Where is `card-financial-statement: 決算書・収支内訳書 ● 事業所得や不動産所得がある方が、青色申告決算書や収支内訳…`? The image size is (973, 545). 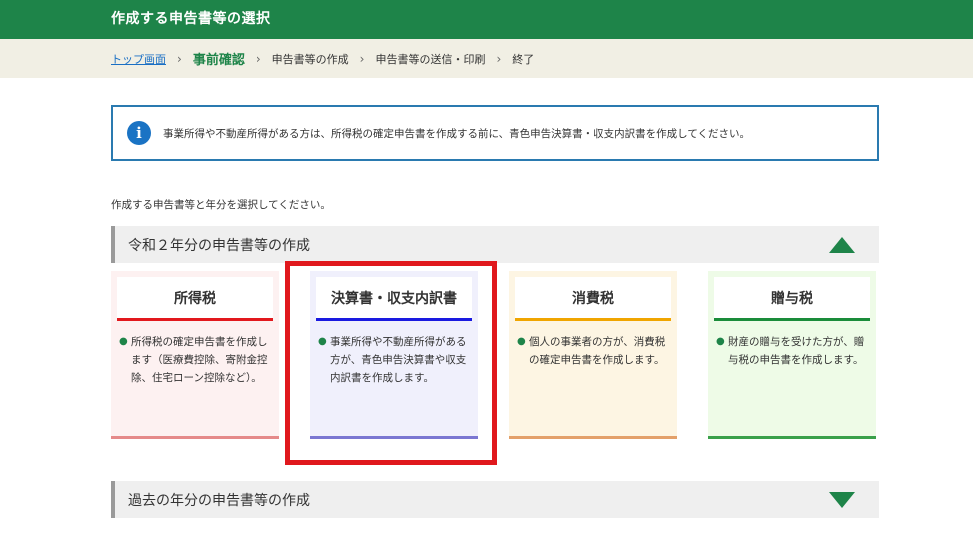
card-financial-statement: 決算書・収支内訳書 ● 事業所得や不動産所得がある方が、青色申告決算書や収支内訳… is located at coordinates (394, 355).